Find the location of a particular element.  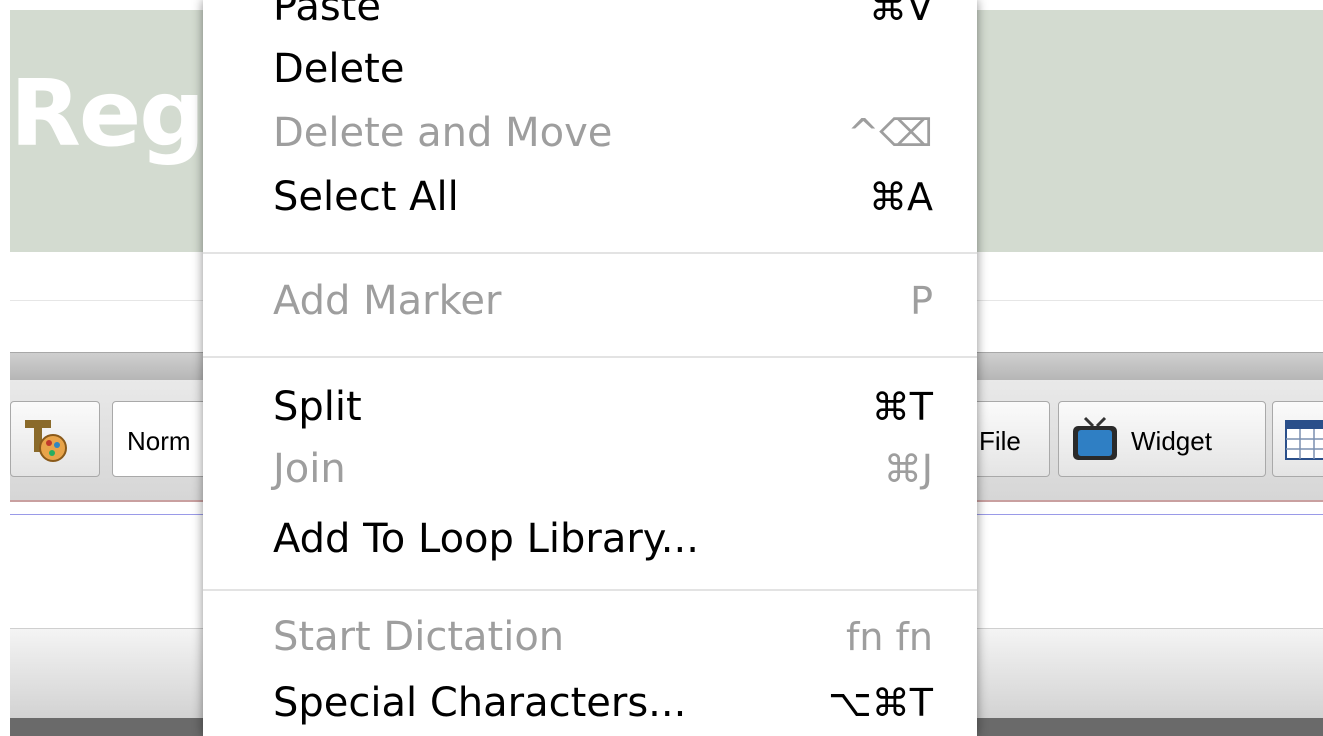

menu-item-add-marker: Add Marker P is located at coordinates (590, 303).